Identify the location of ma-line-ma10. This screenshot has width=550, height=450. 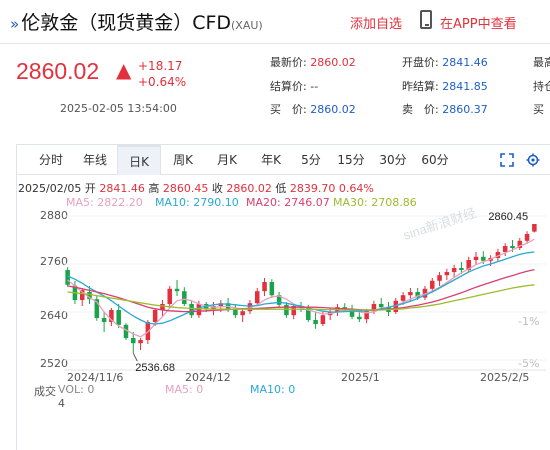
(301, 288).